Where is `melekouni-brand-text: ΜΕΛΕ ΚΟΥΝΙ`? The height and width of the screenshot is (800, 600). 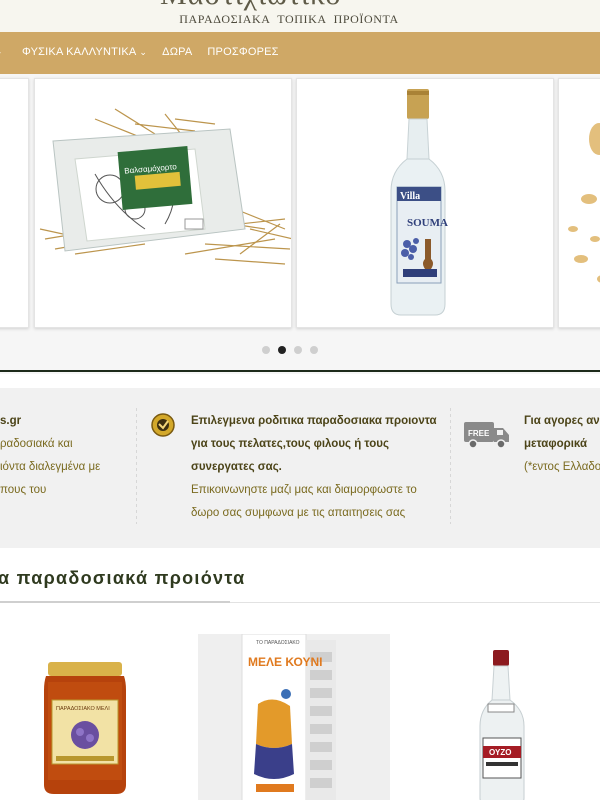 melekouni-brand-text: ΜΕΛΕ ΚΟΥΝΙ is located at coordinates (285, 662).